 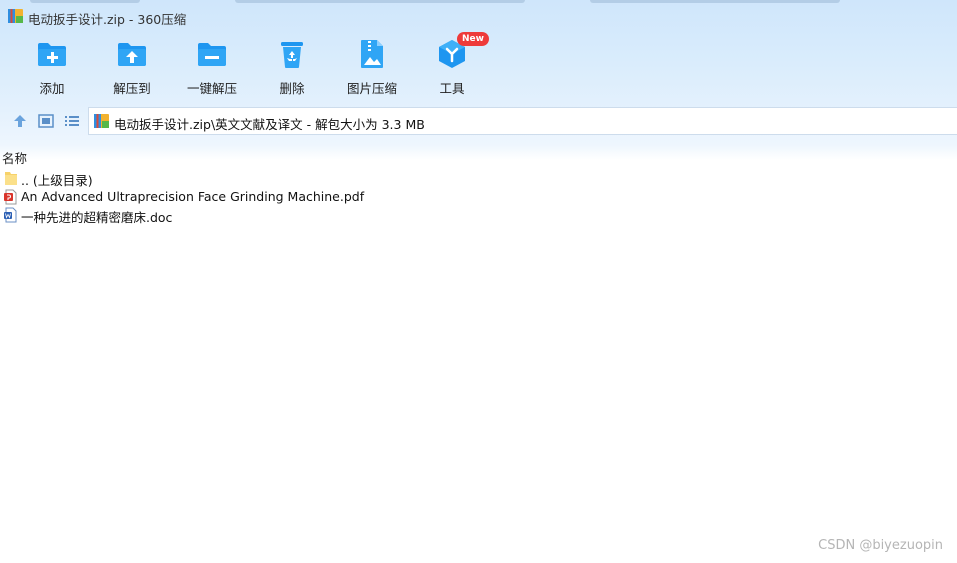 What do you see at coordinates (132, 68) in the screenshot?
I see `extract-to-button: 解压到` at bounding box center [132, 68].